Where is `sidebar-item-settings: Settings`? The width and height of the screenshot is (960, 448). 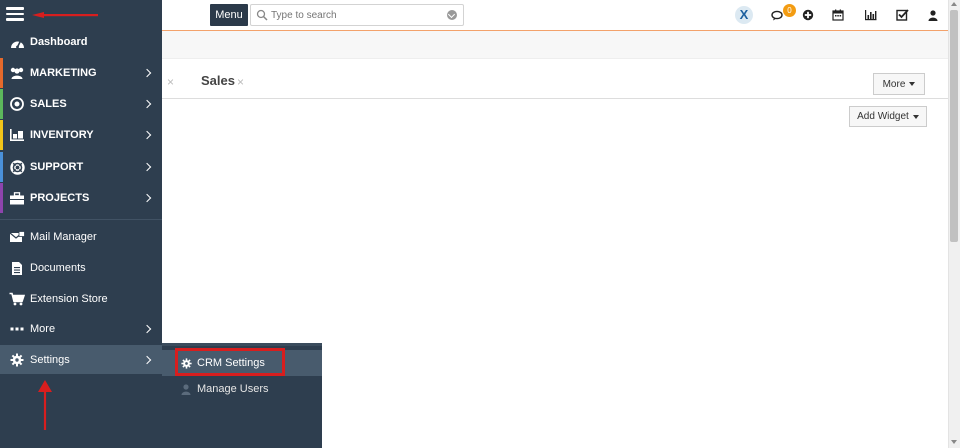
sidebar-item-settings: Settings is located at coordinates (81, 359).